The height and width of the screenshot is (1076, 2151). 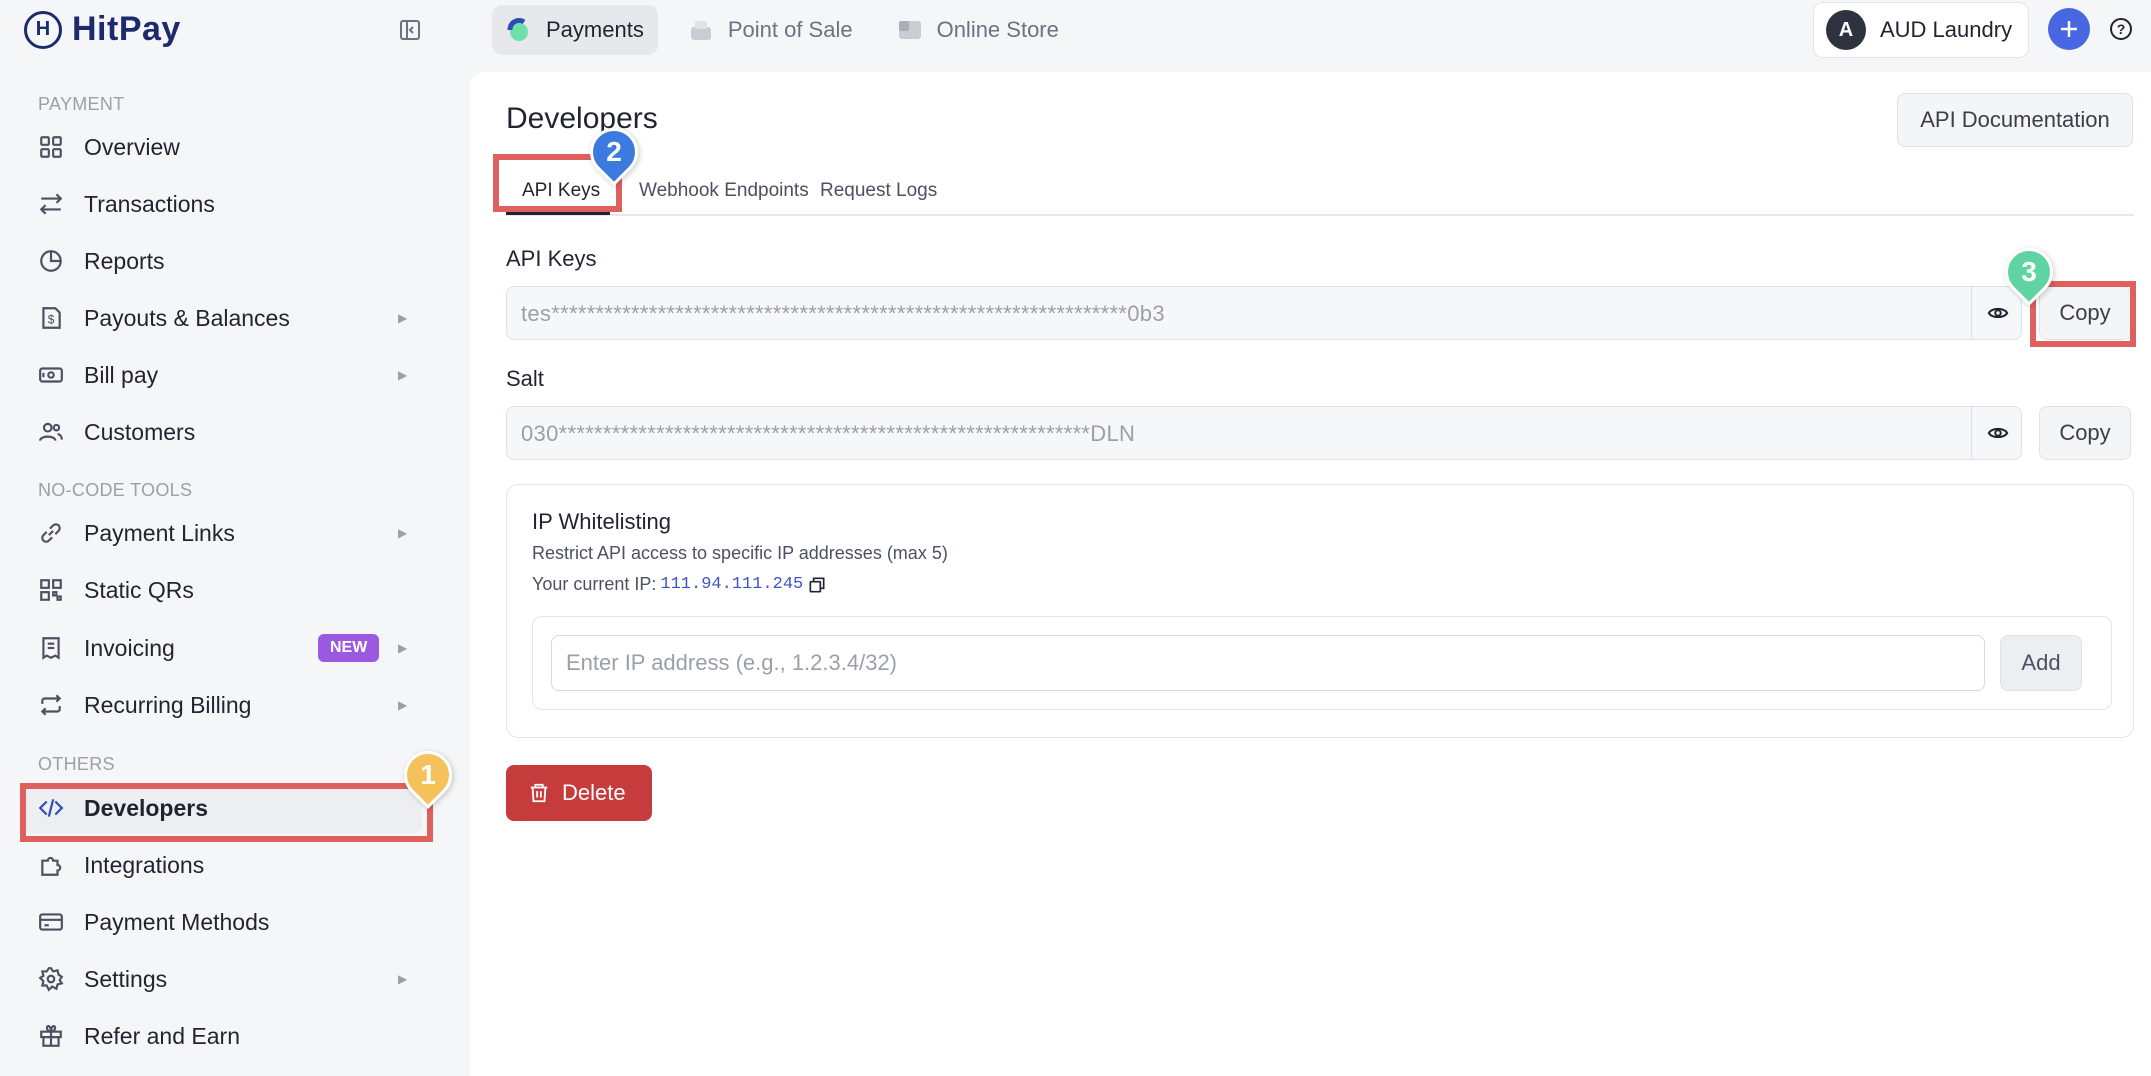 What do you see at coordinates (1946, 29) in the screenshot?
I see `account-name: AUD Laundry` at bounding box center [1946, 29].